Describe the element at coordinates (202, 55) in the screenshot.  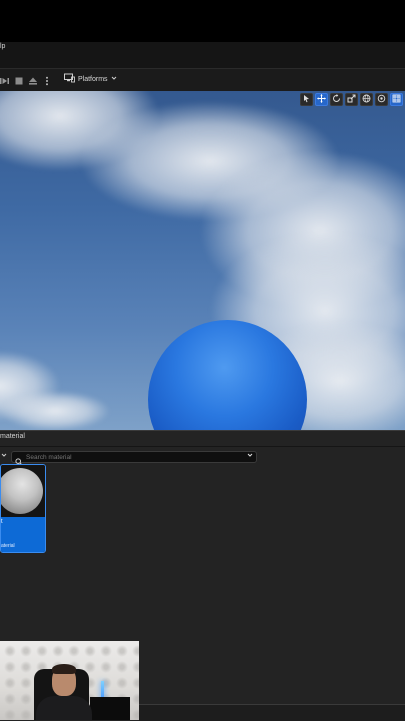
I see `menu-bar` at that location.